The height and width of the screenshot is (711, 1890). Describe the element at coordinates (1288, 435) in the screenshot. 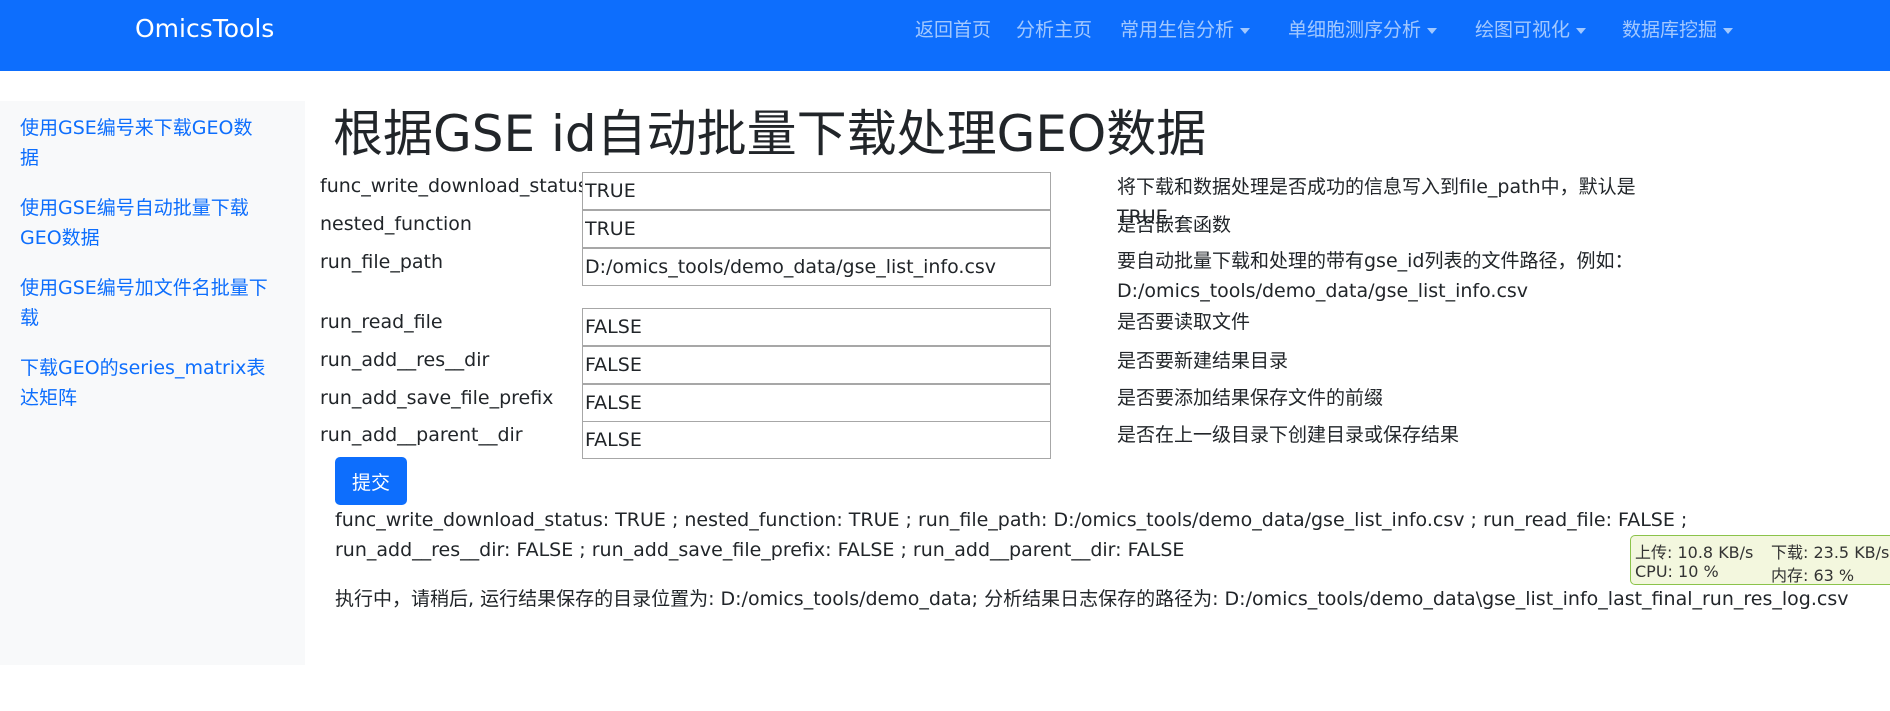

I see `param-desc-run-add-parent-dir: 是否在上一级目录下创建目录或保存结果` at that location.